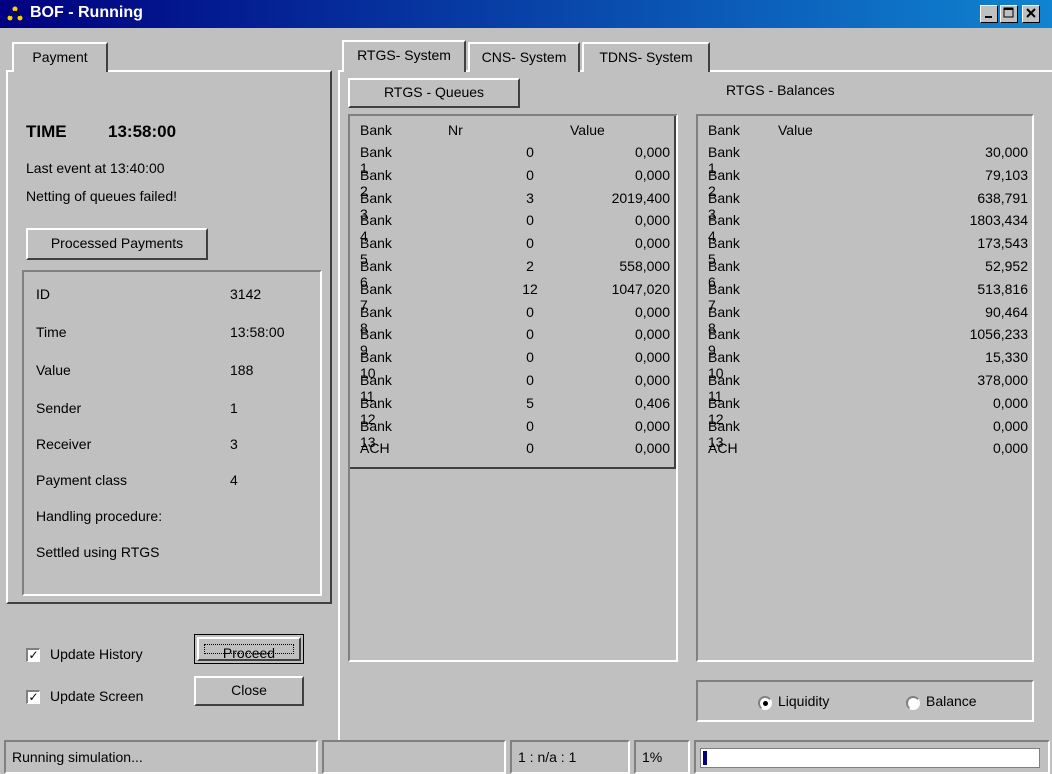 This screenshot has width=1052, height=774. What do you see at coordinates (86, 12) in the screenshot?
I see `window-title: BOF - Running` at bounding box center [86, 12].